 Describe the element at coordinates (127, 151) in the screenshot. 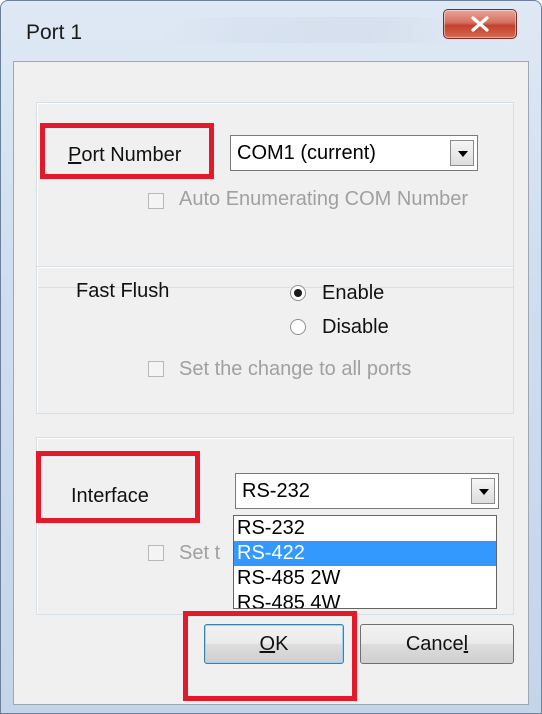

I see `port-number-highlight` at that location.